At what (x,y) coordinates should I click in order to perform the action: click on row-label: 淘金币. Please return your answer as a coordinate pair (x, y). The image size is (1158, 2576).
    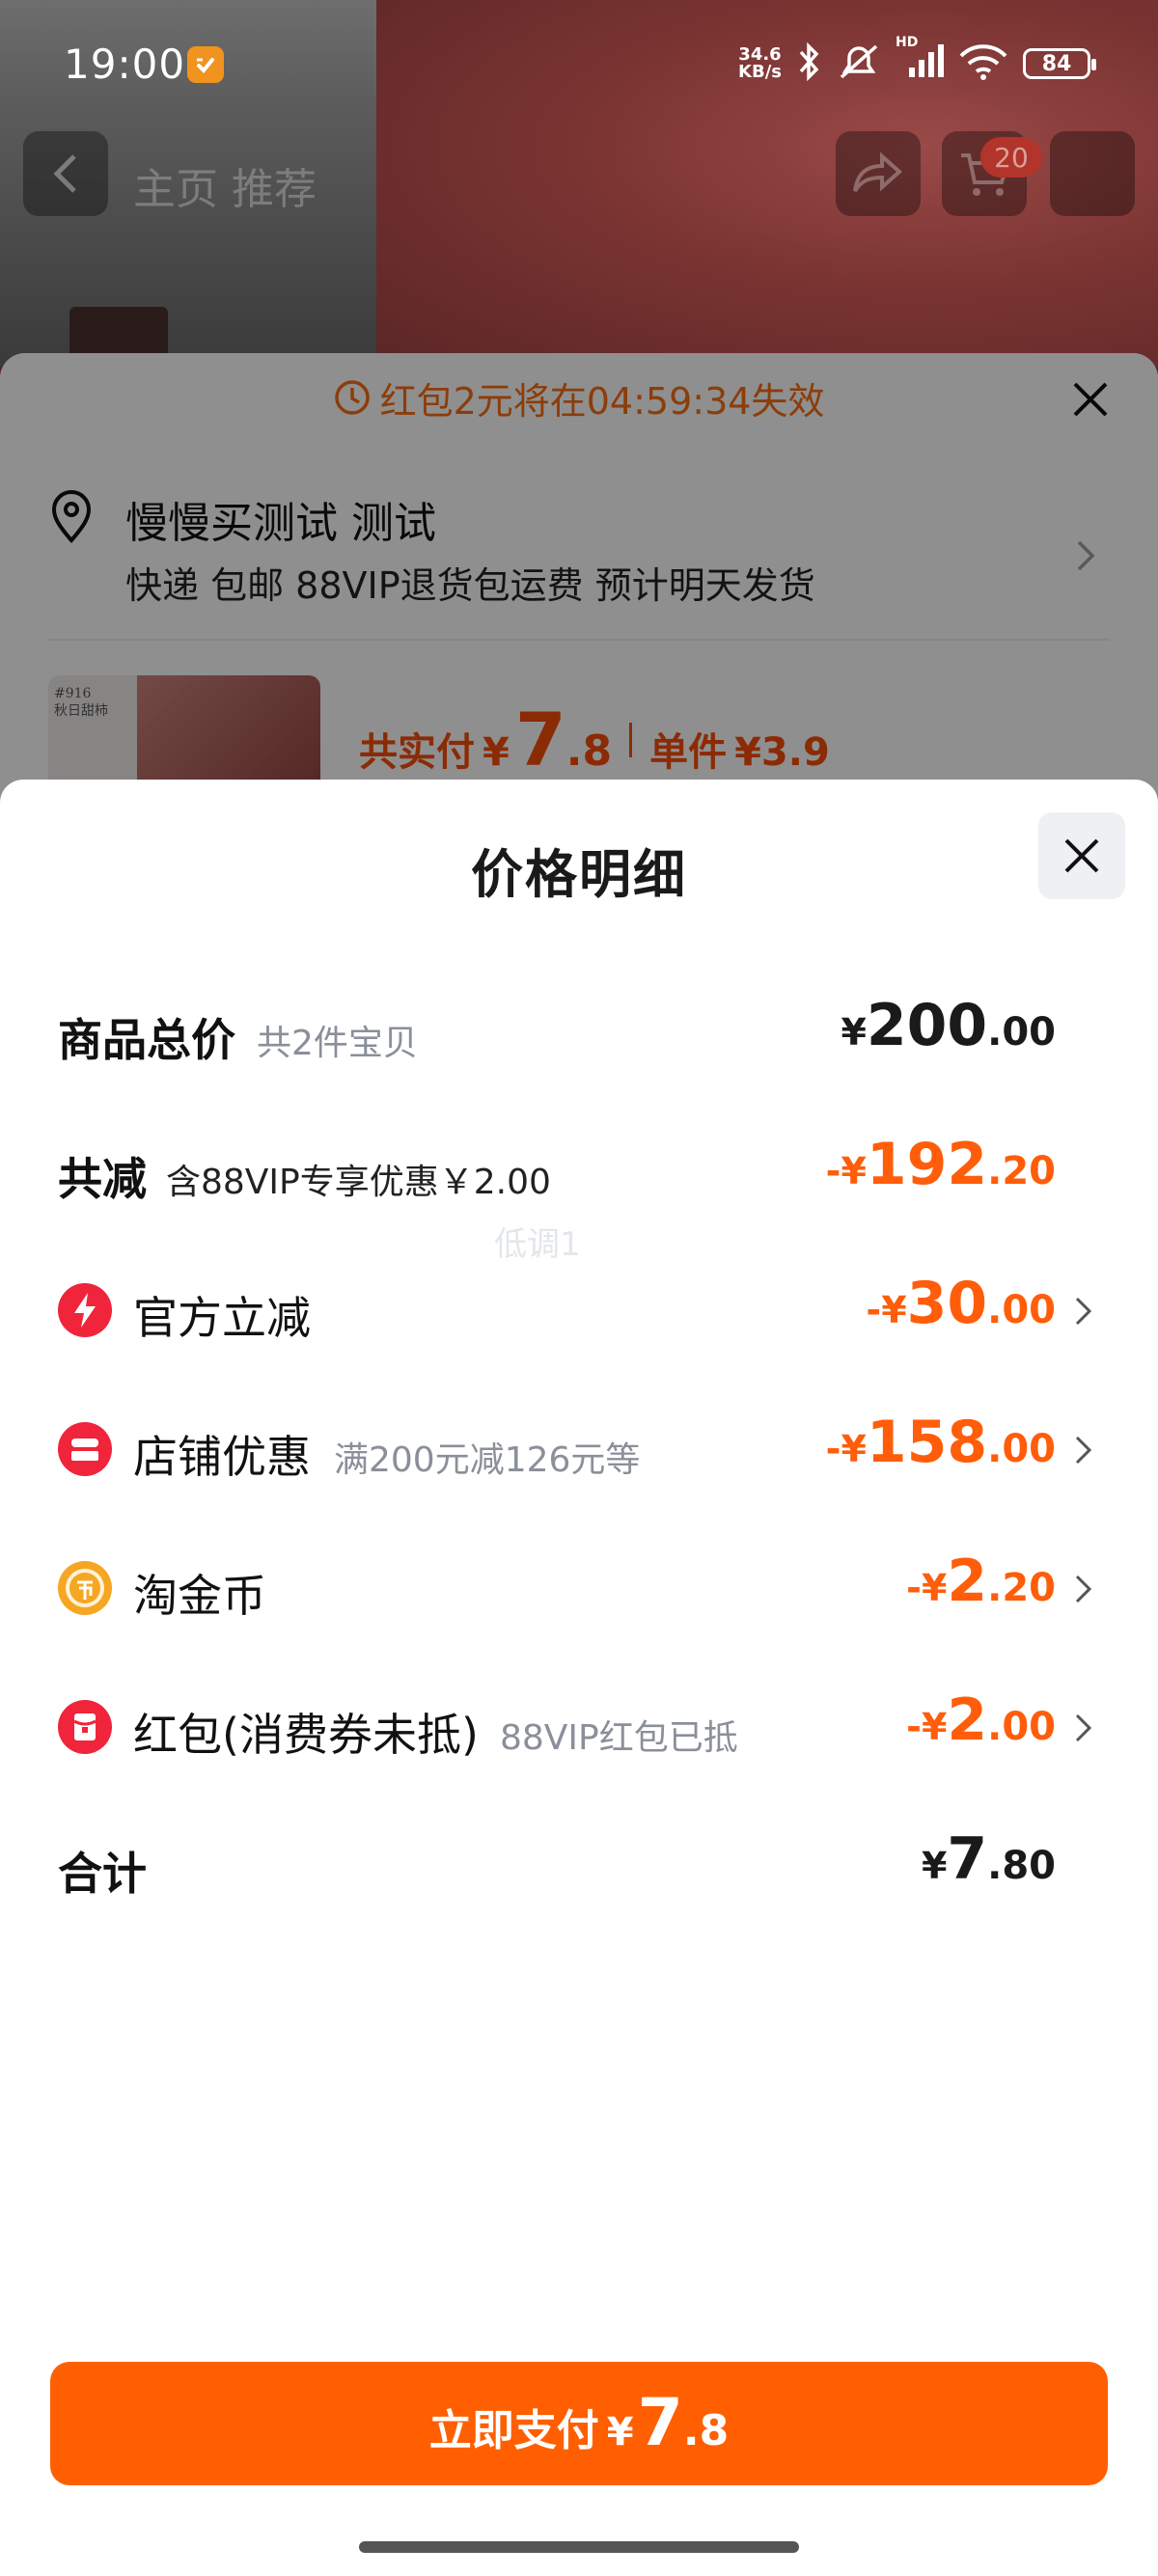
    Looking at the image, I should click on (199, 1596).